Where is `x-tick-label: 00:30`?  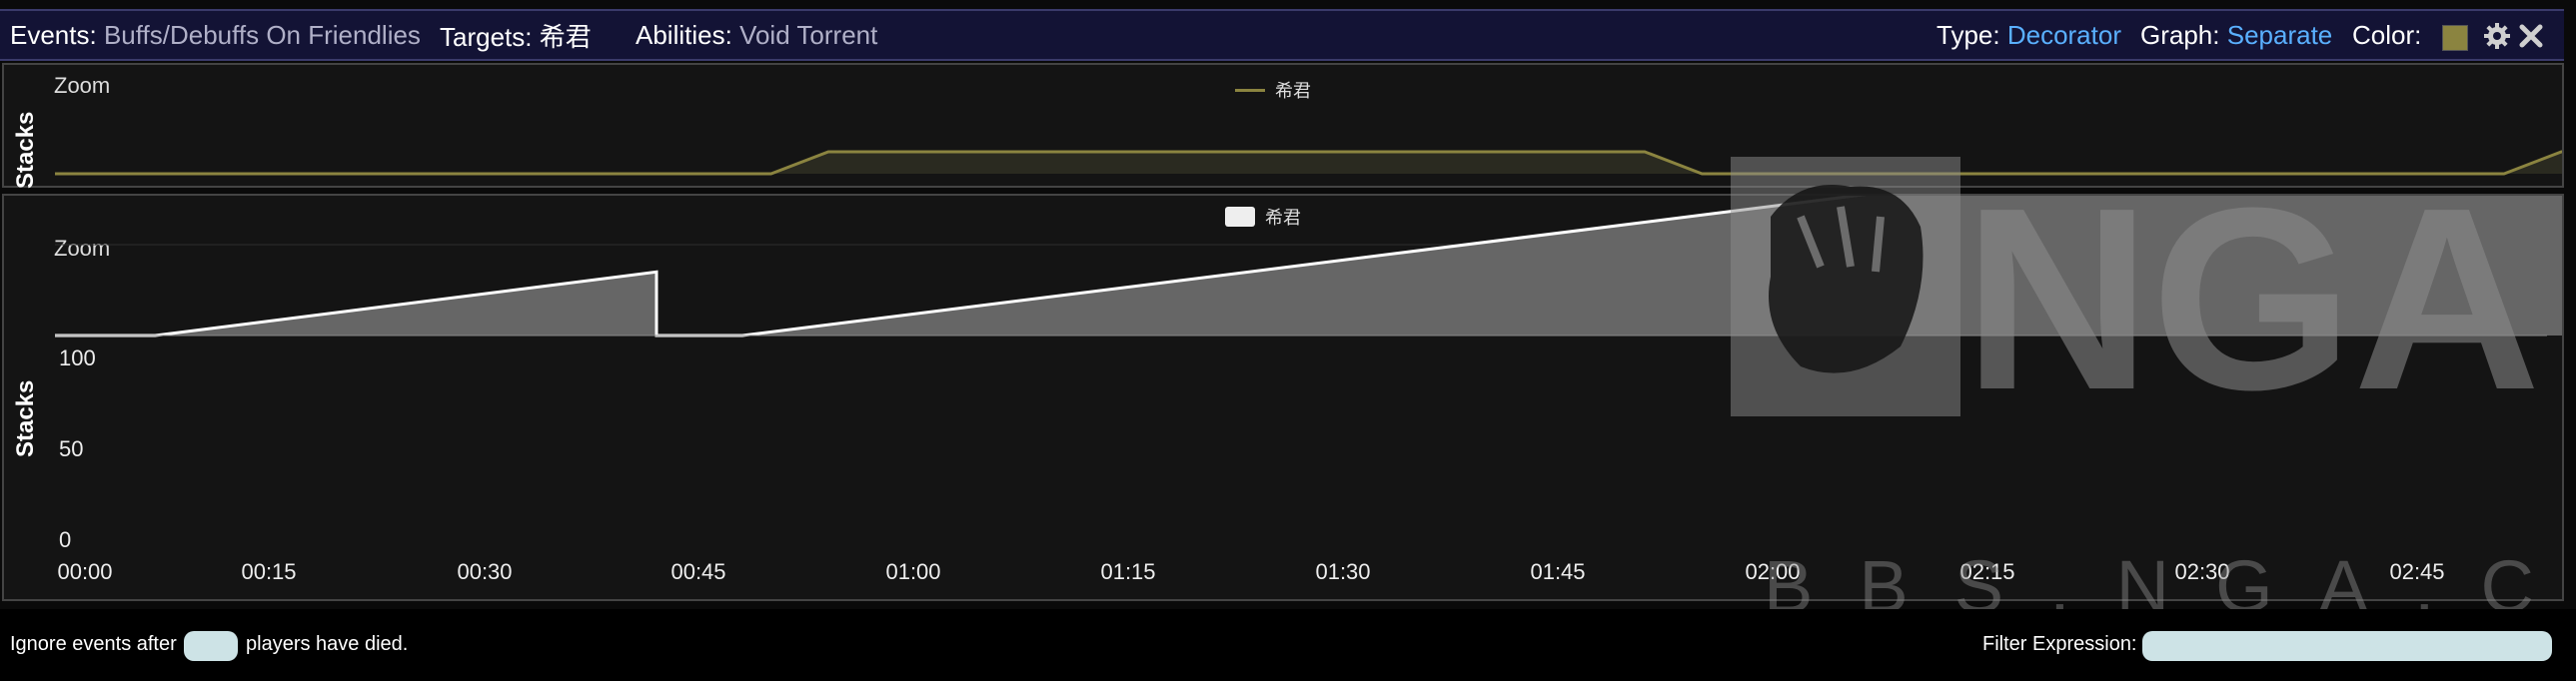
x-tick-label: 00:30 is located at coordinates (485, 572).